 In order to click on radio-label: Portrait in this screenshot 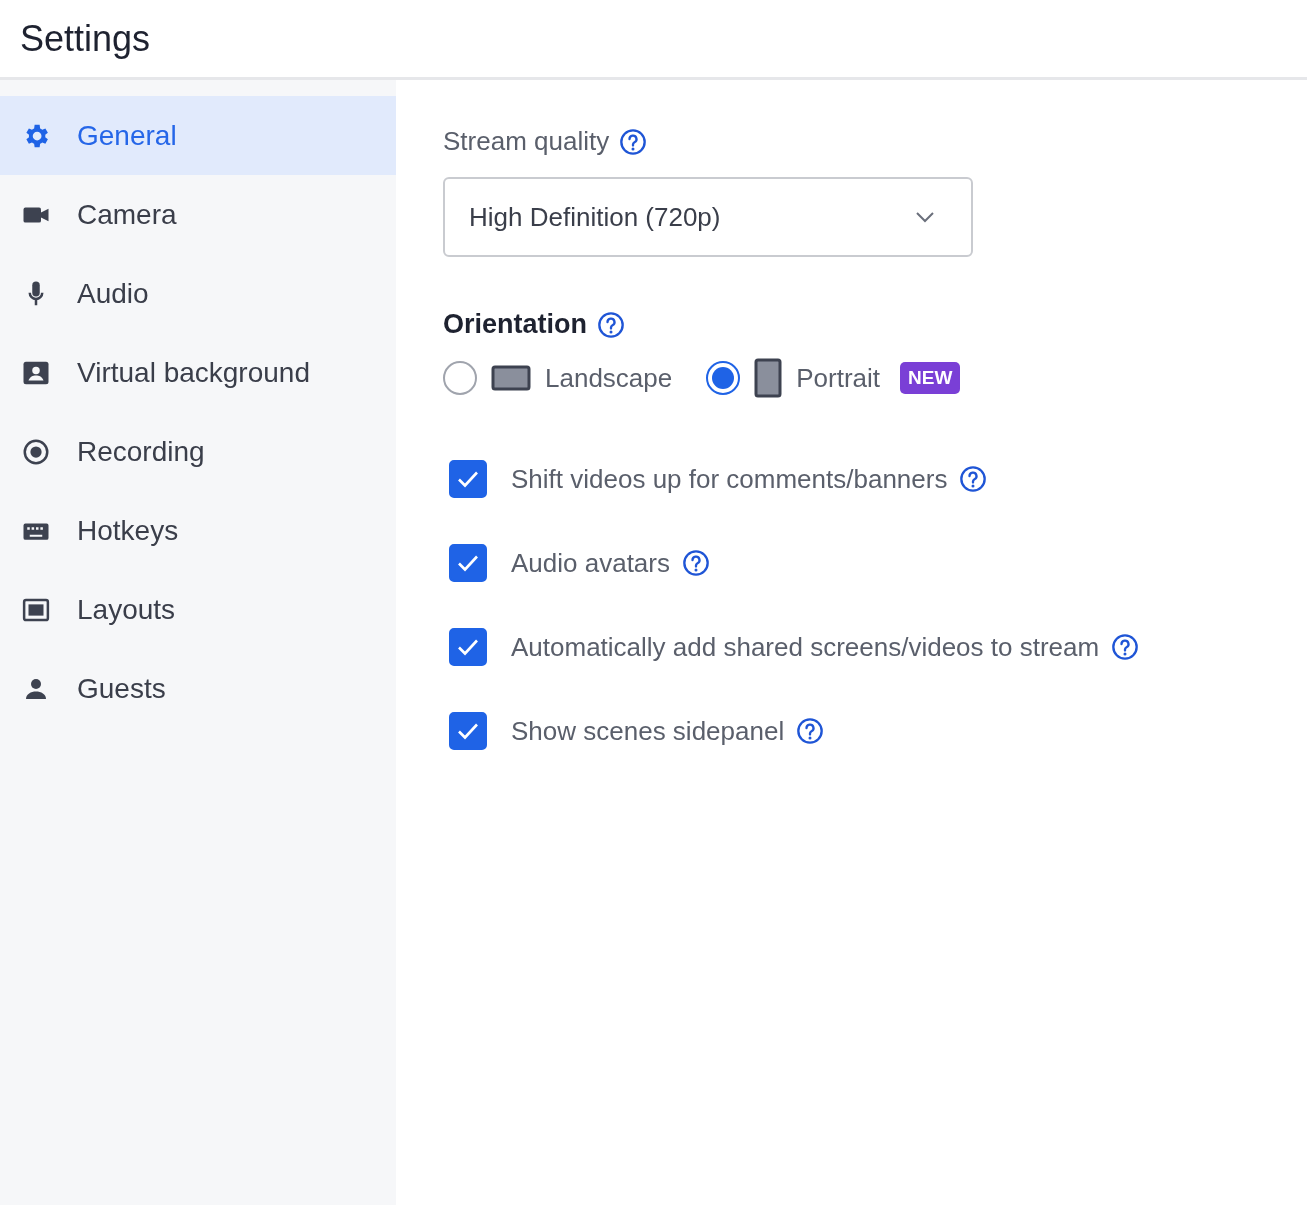, I will do `click(838, 378)`.